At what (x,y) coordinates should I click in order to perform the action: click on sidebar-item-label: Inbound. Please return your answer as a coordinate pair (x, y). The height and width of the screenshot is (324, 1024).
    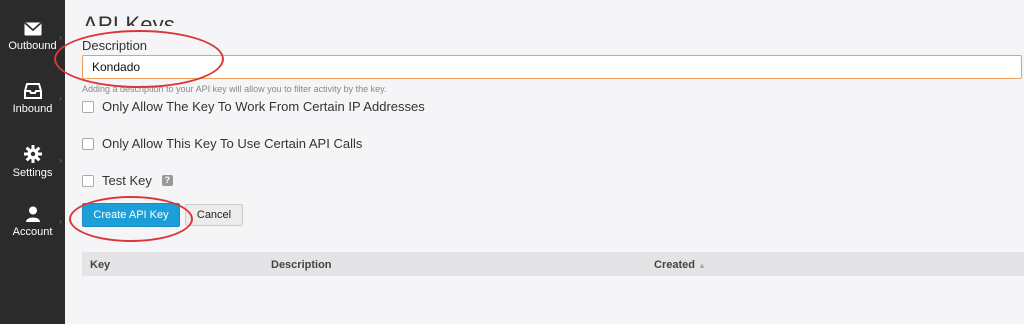
    Looking at the image, I should click on (32, 109).